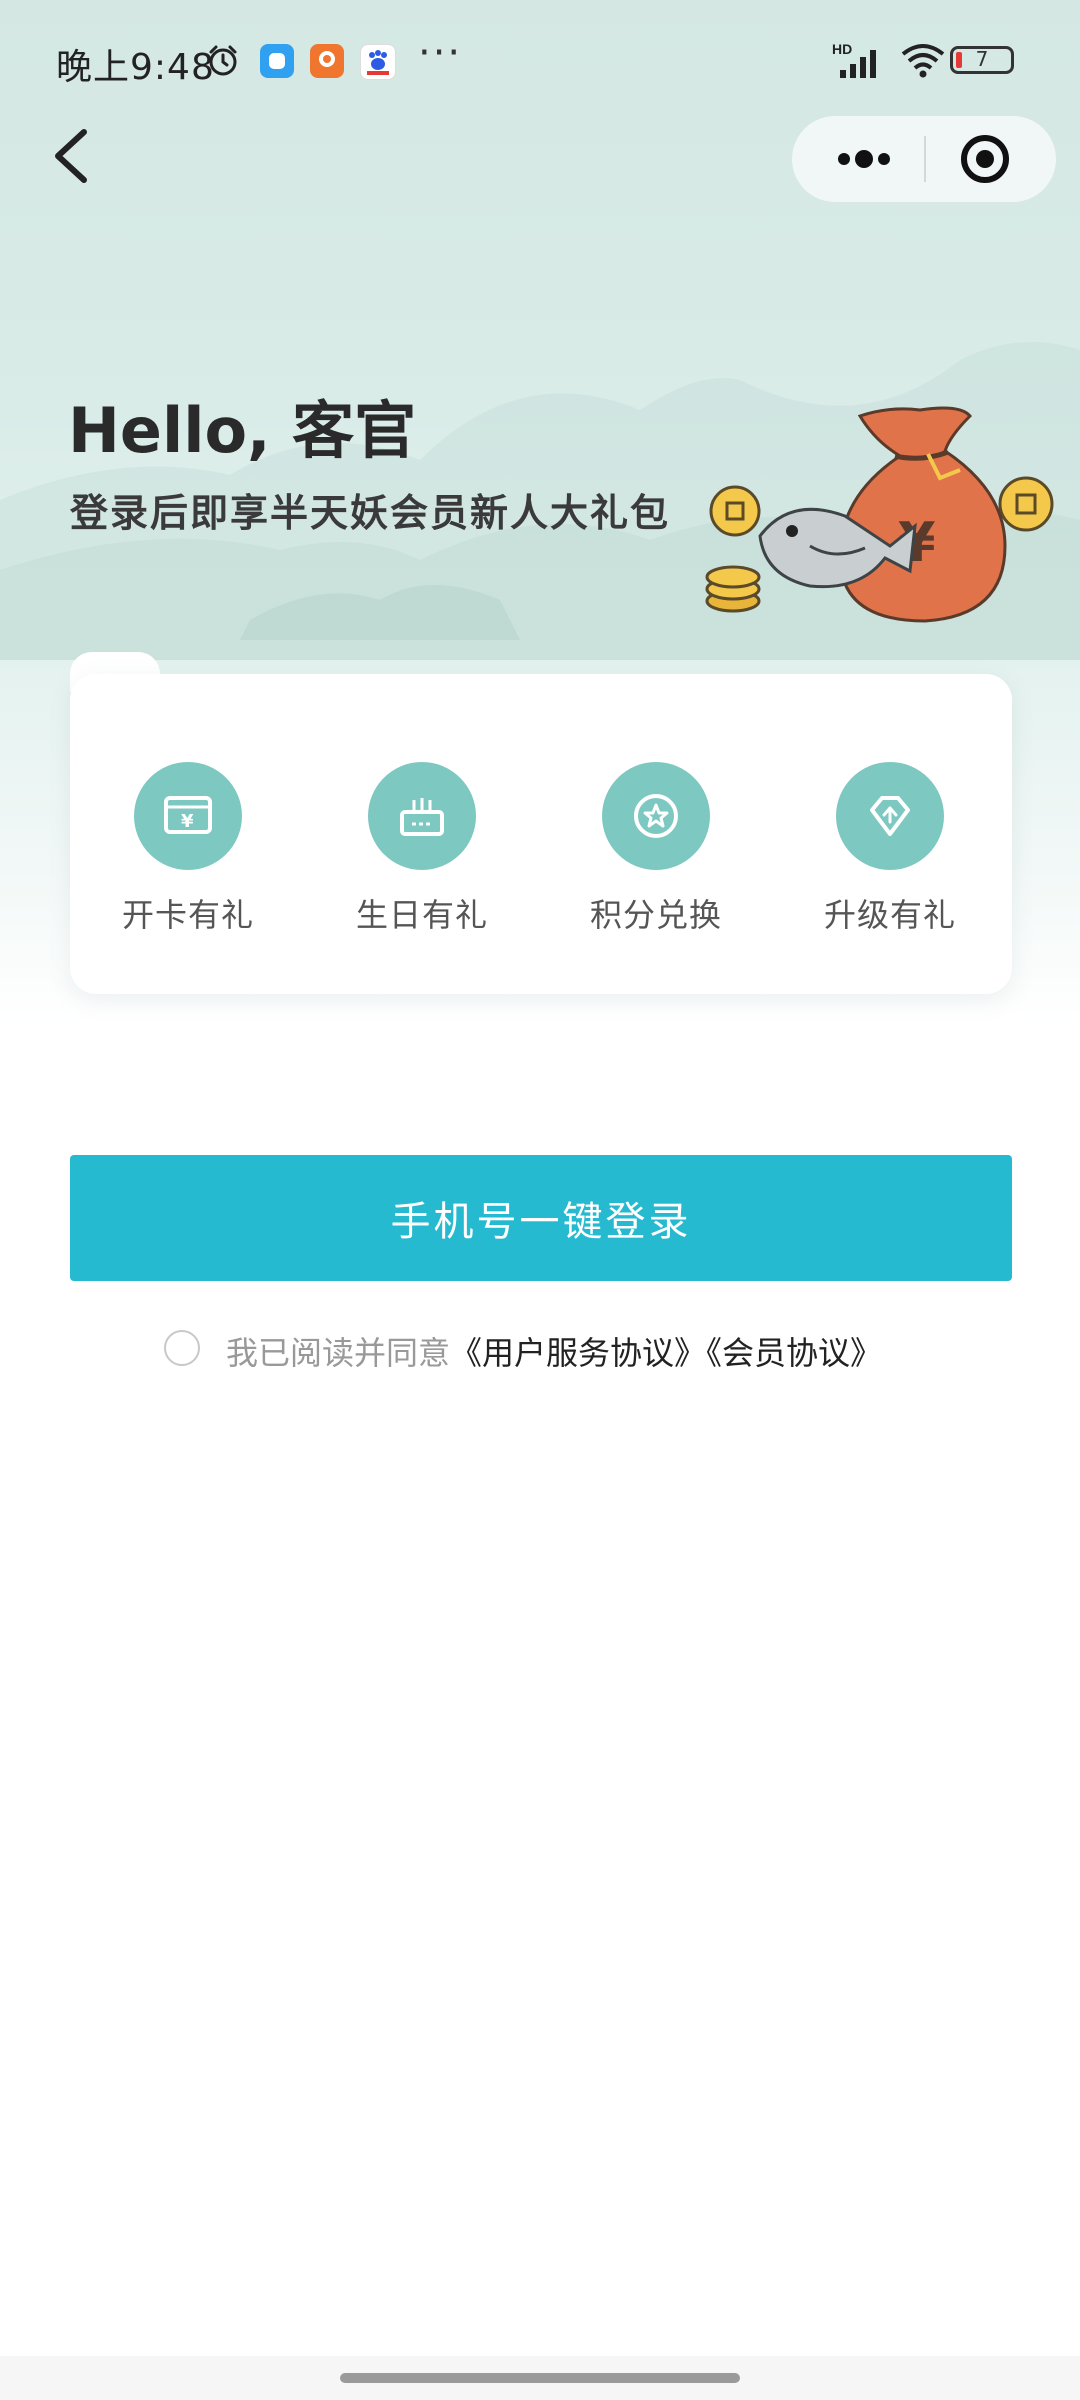 Image resolution: width=1080 pixels, height=2400 pixels. What do you see at coordinates (541, 834) in the screenshot?
I see `member-benefits-card: ¥ 开卡有礼 生日有礼 积分兑换 升级有礼` at bounding box center [541, 834].